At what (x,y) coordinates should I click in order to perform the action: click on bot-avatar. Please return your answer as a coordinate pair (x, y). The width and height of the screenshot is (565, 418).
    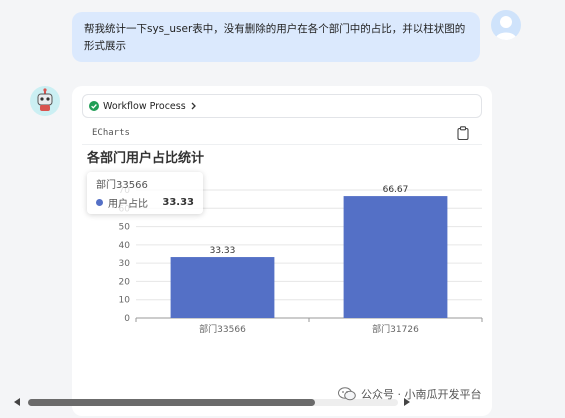
    Looking at the image, I should click on (45, 101).